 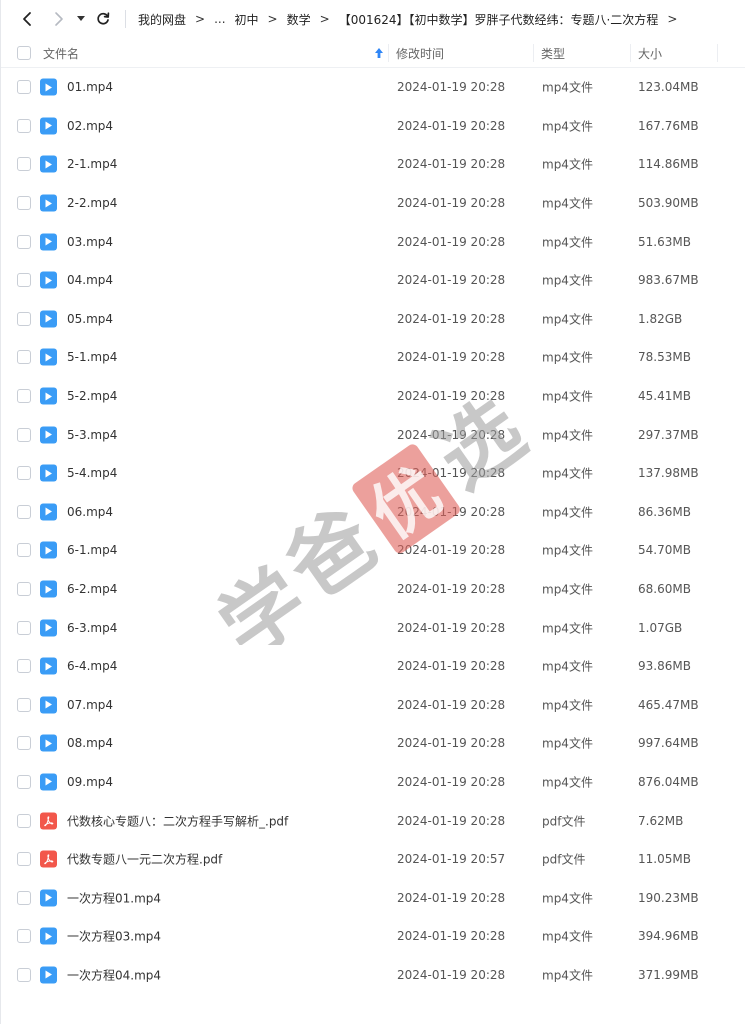 I want to click on table-row: 6-3.mp4 2024-01-19 20:28 mp4文件 1.07GB, so click(x=373, y=627).